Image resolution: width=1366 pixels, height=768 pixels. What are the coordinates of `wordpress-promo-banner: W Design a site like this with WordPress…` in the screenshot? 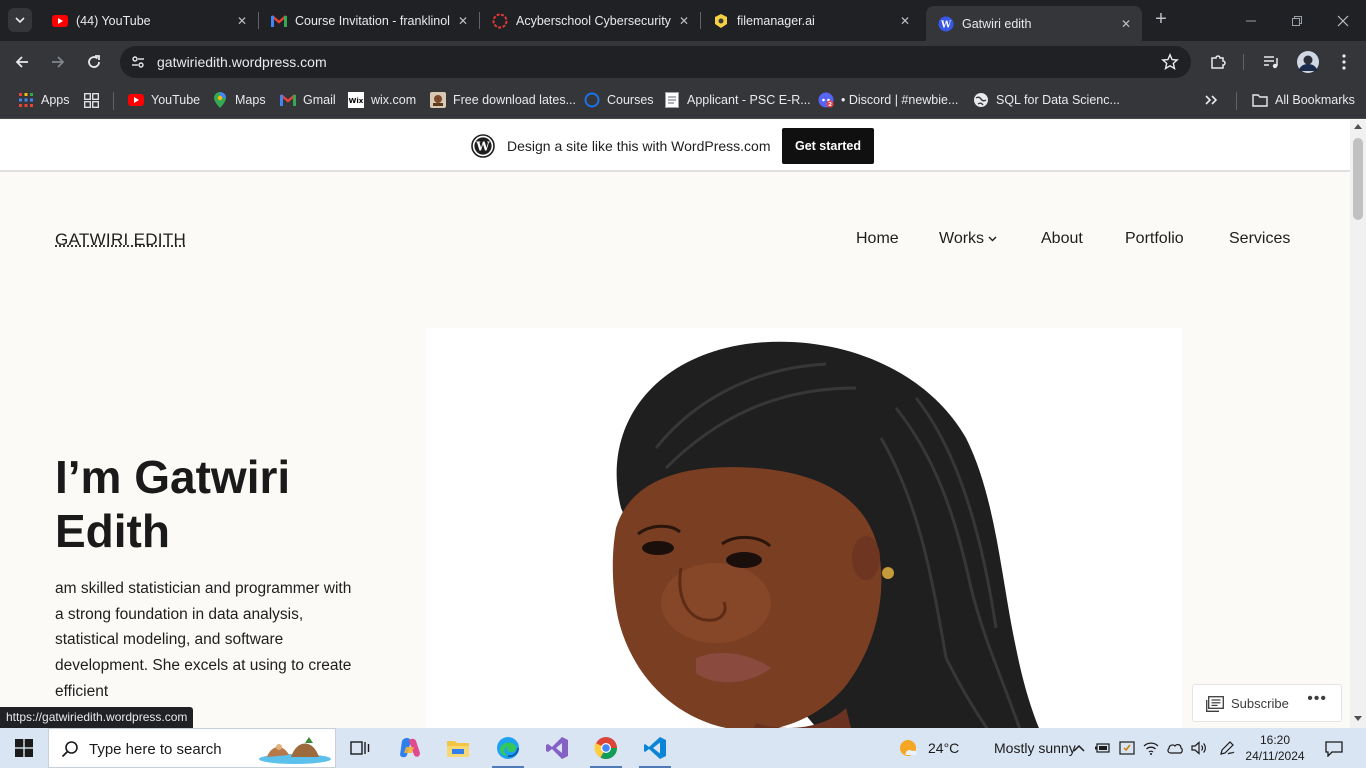 It's located at (675, 146).